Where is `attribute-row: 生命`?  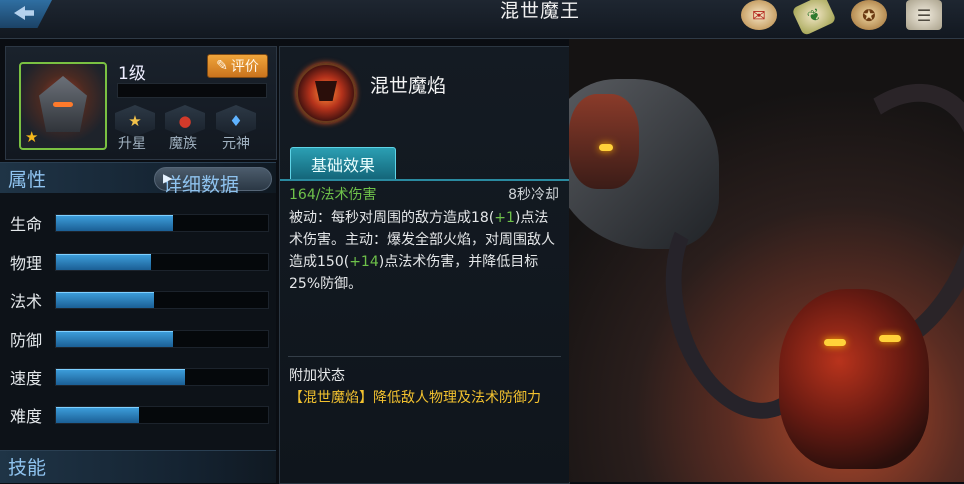
attribute-row: 生命 is located at coordinates (138, 222).